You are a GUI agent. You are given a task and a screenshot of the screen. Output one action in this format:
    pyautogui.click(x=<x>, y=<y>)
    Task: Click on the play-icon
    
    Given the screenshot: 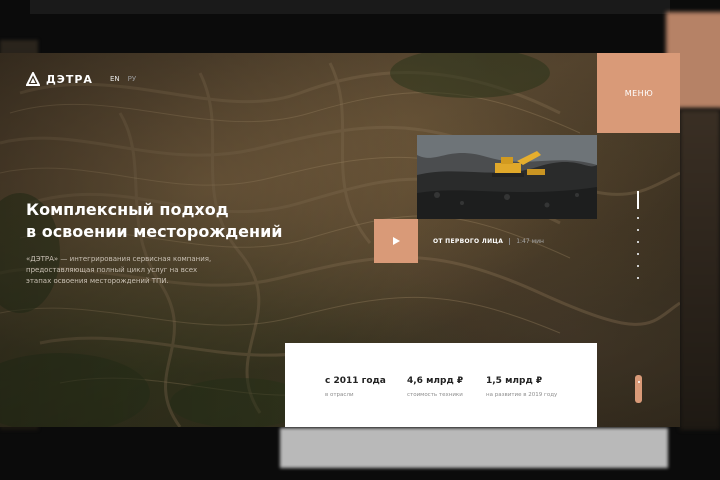 What is the action you would take?
    pyautogui.click(x=396, y=241)
    